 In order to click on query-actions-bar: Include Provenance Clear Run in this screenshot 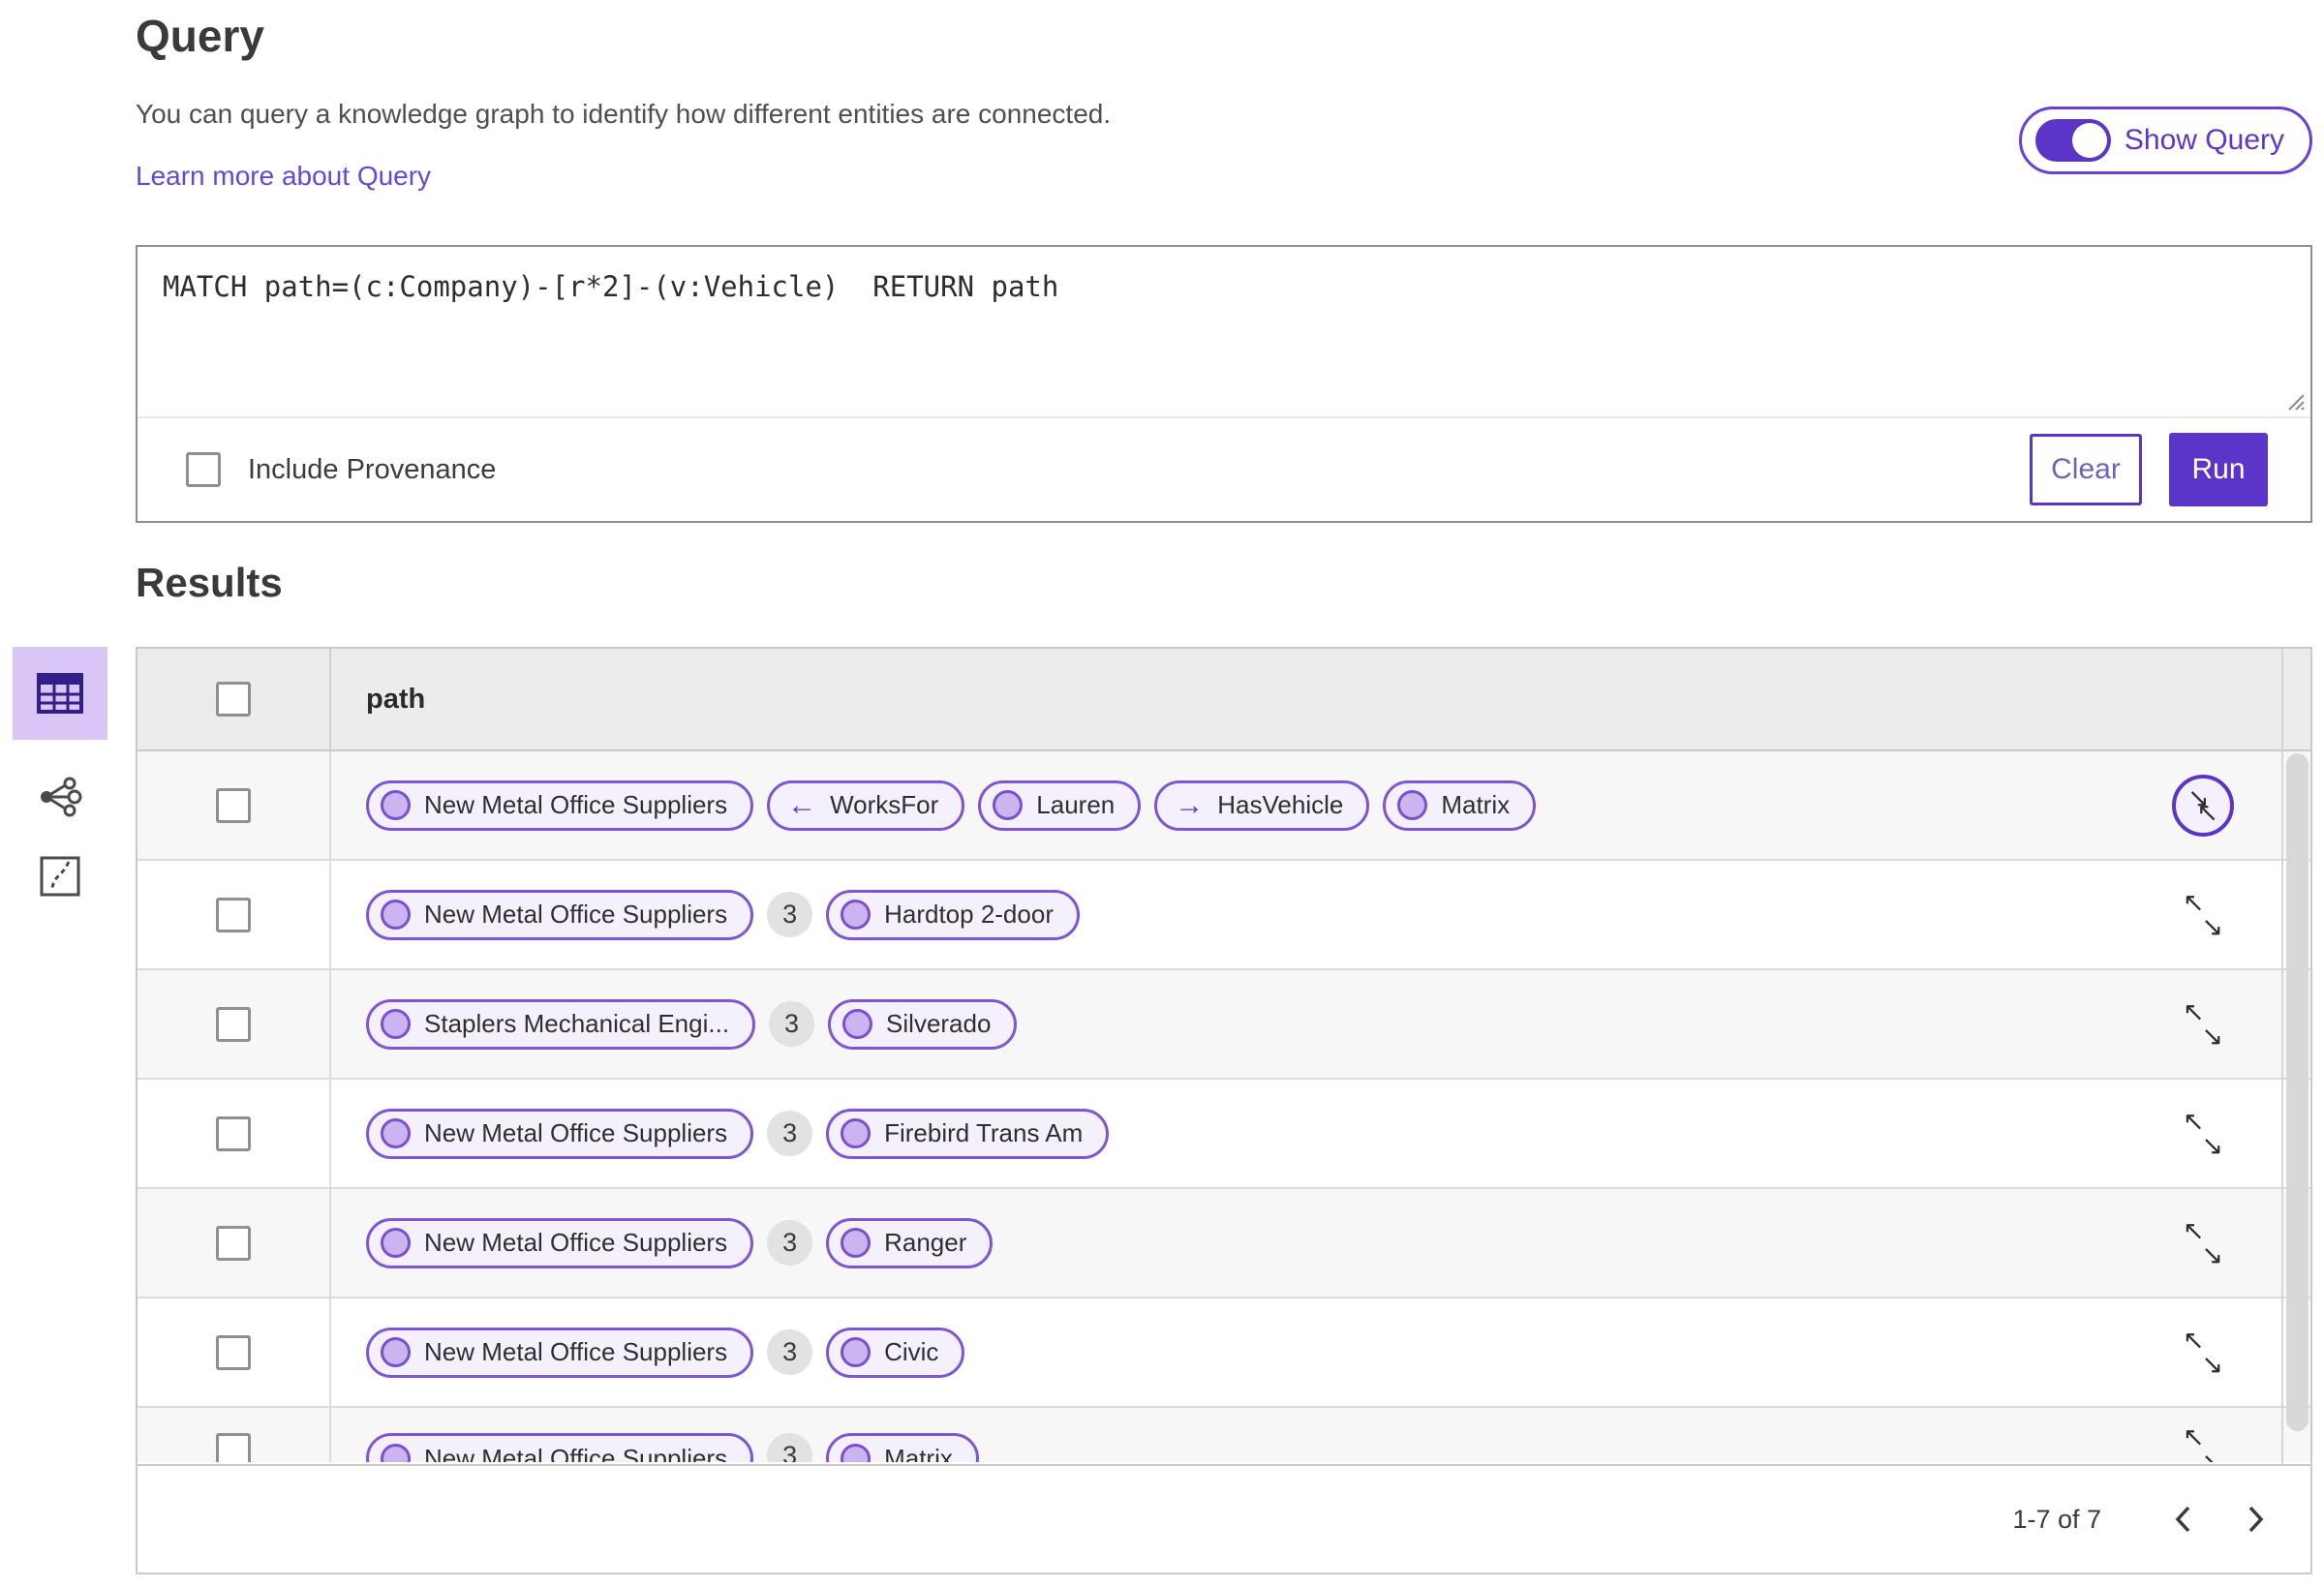, I will do `click(1224, 469)`.